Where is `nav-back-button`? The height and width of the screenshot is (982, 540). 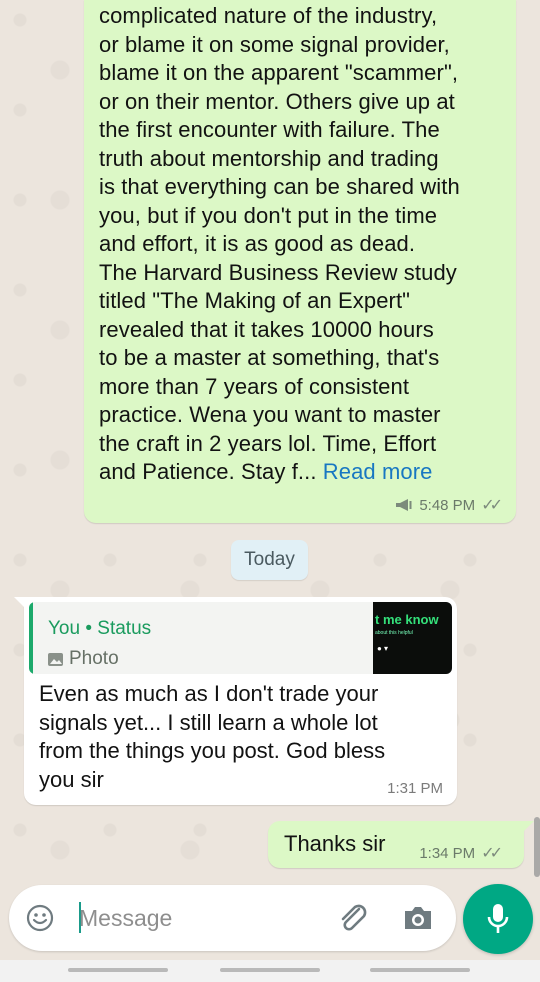
nav-back-button is located at coordinates (420, 970).